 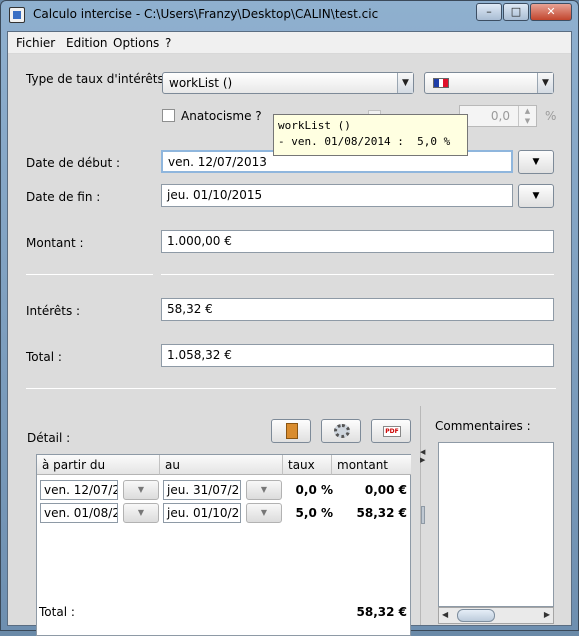 I want to click on pdf-export-button: PDF, so click(x=391, y=431).